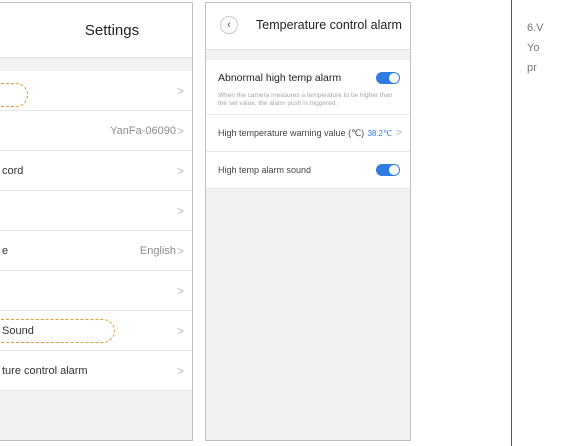 This screenshot has height=446, width=573. Describe the element at coordinates (229, 25) in the screenshot. I see `chevron-left-icon: ‹` at that location.